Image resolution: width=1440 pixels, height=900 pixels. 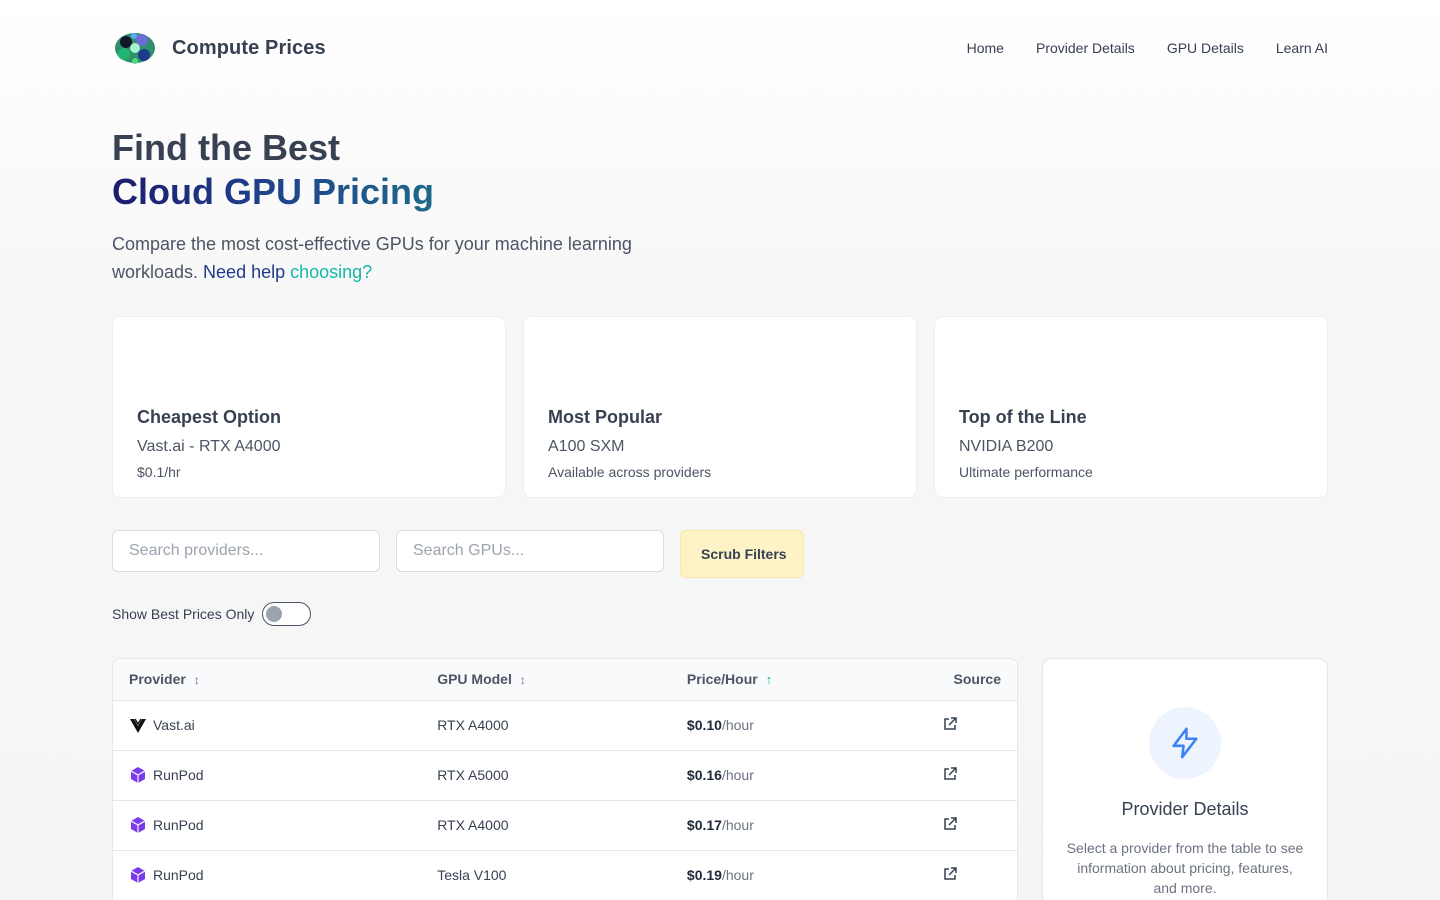 I want to click on toggle-knob, so click(x=274, y=614).